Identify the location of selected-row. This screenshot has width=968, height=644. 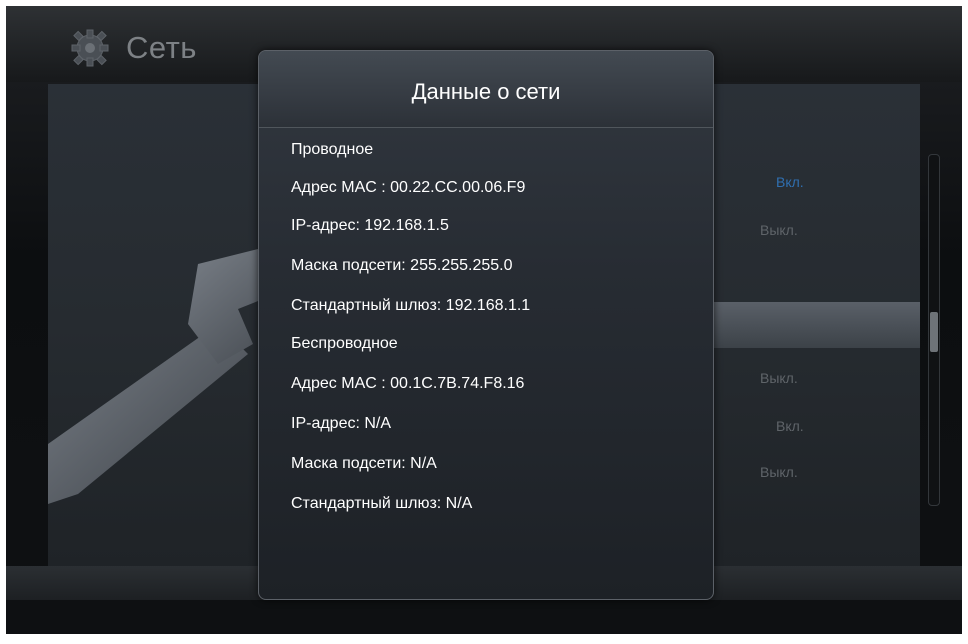
(813, 325).